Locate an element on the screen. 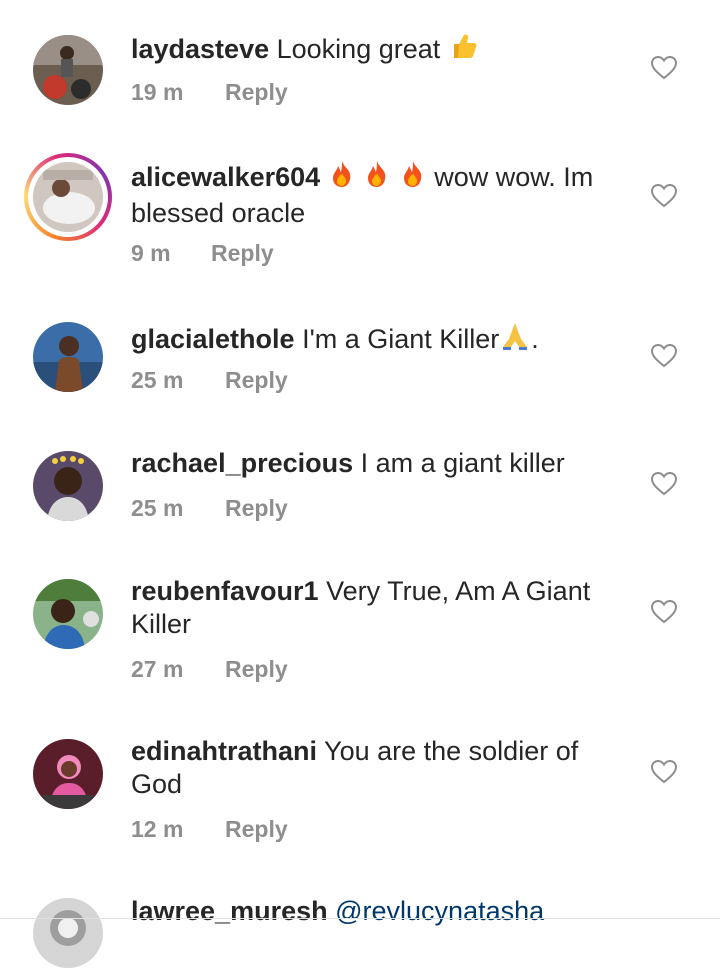 The height and width of the screenshot is (968, 720). comment-body: I am a giant killer is located at coordinates (462, 463).